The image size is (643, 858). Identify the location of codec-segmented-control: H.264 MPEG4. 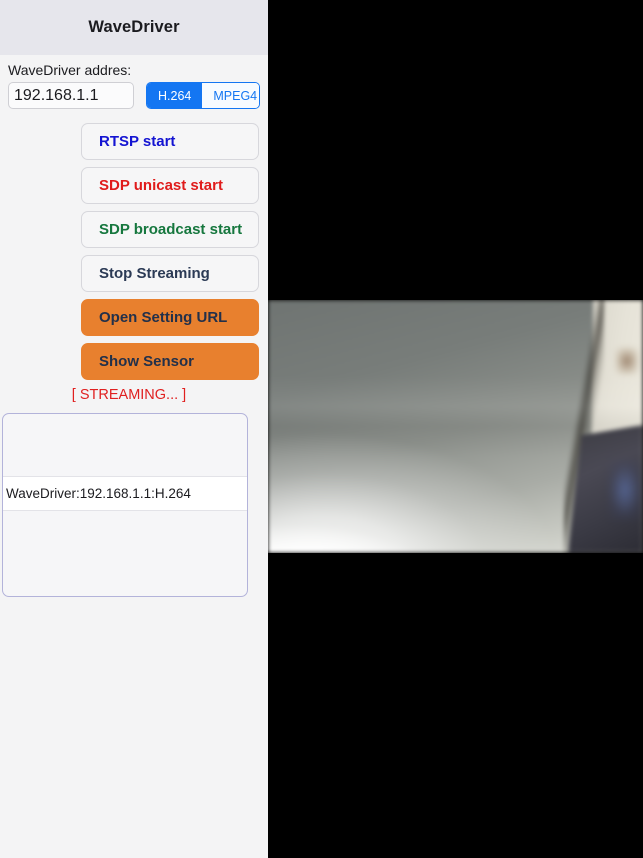
(203, 95).